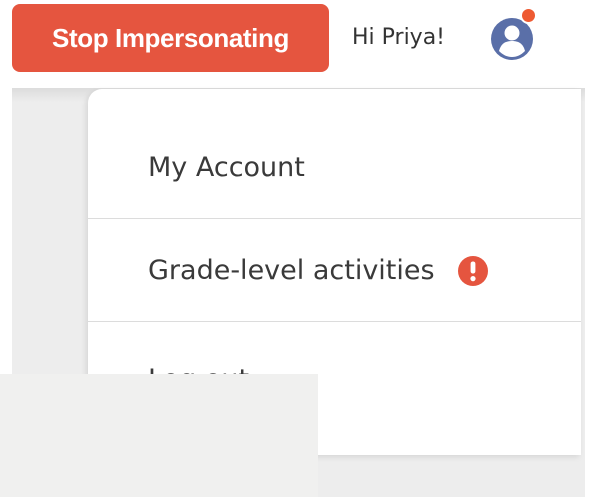  What do you see at coordinates (226, 167) in the screenshot?
I see `menu-item-label: My Account` at bounding box center [226, 167].